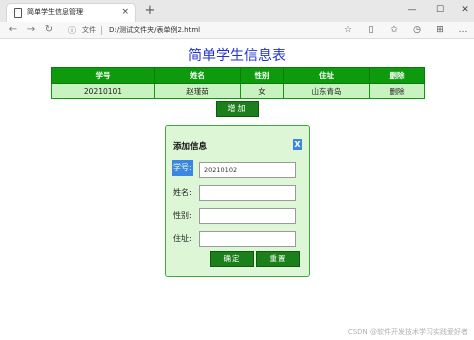 The image size is (474, 340). Describe the element at coordinates (262, 91) in the screenshot. I see `cell-gender: 女` at that location.